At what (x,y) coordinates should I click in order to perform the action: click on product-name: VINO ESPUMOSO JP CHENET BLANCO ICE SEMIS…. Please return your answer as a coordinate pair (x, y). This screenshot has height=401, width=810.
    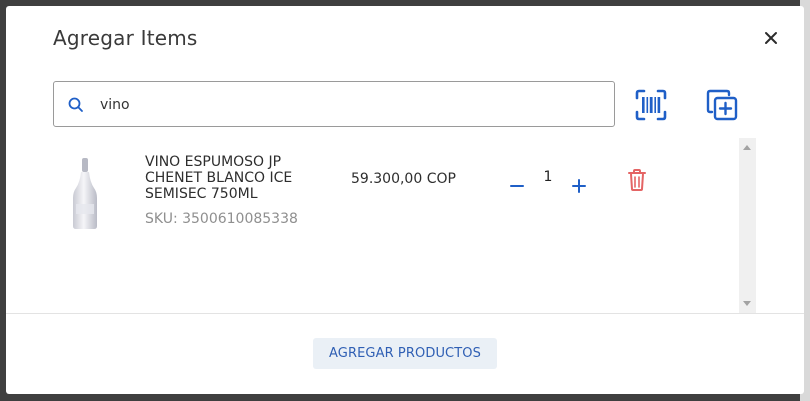
    Looking at the image, I should click on (219, 178).